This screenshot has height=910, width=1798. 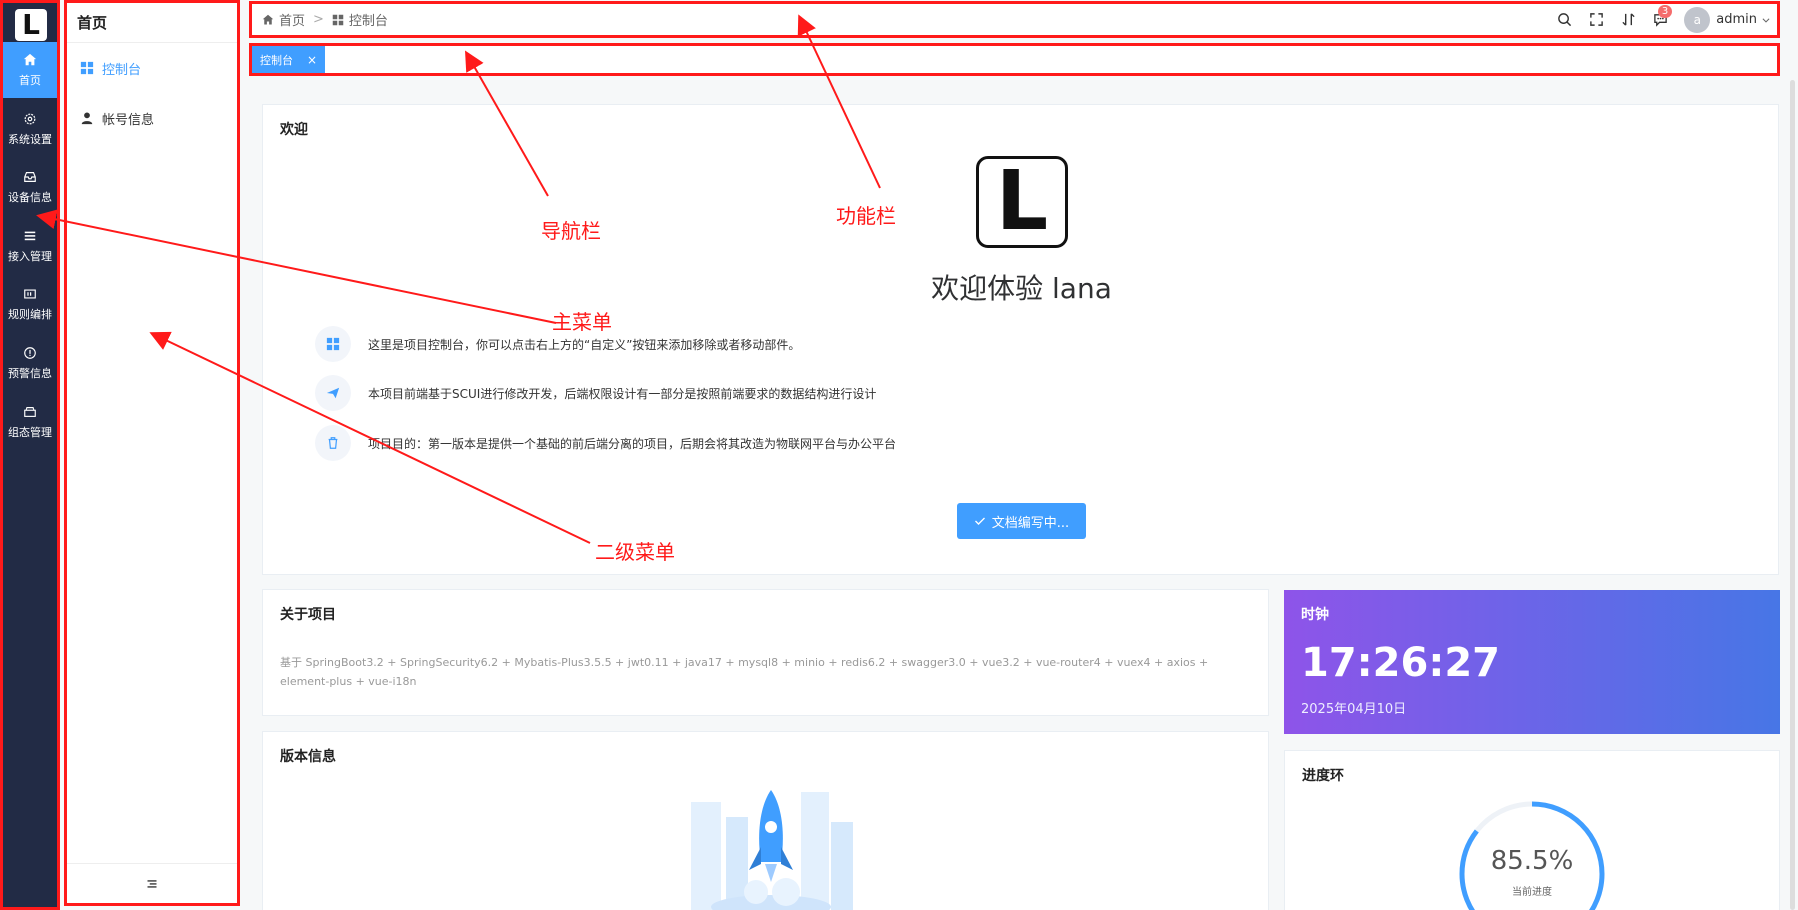 I want to click on welcome-logo: L, so click(x=1022, y=202).